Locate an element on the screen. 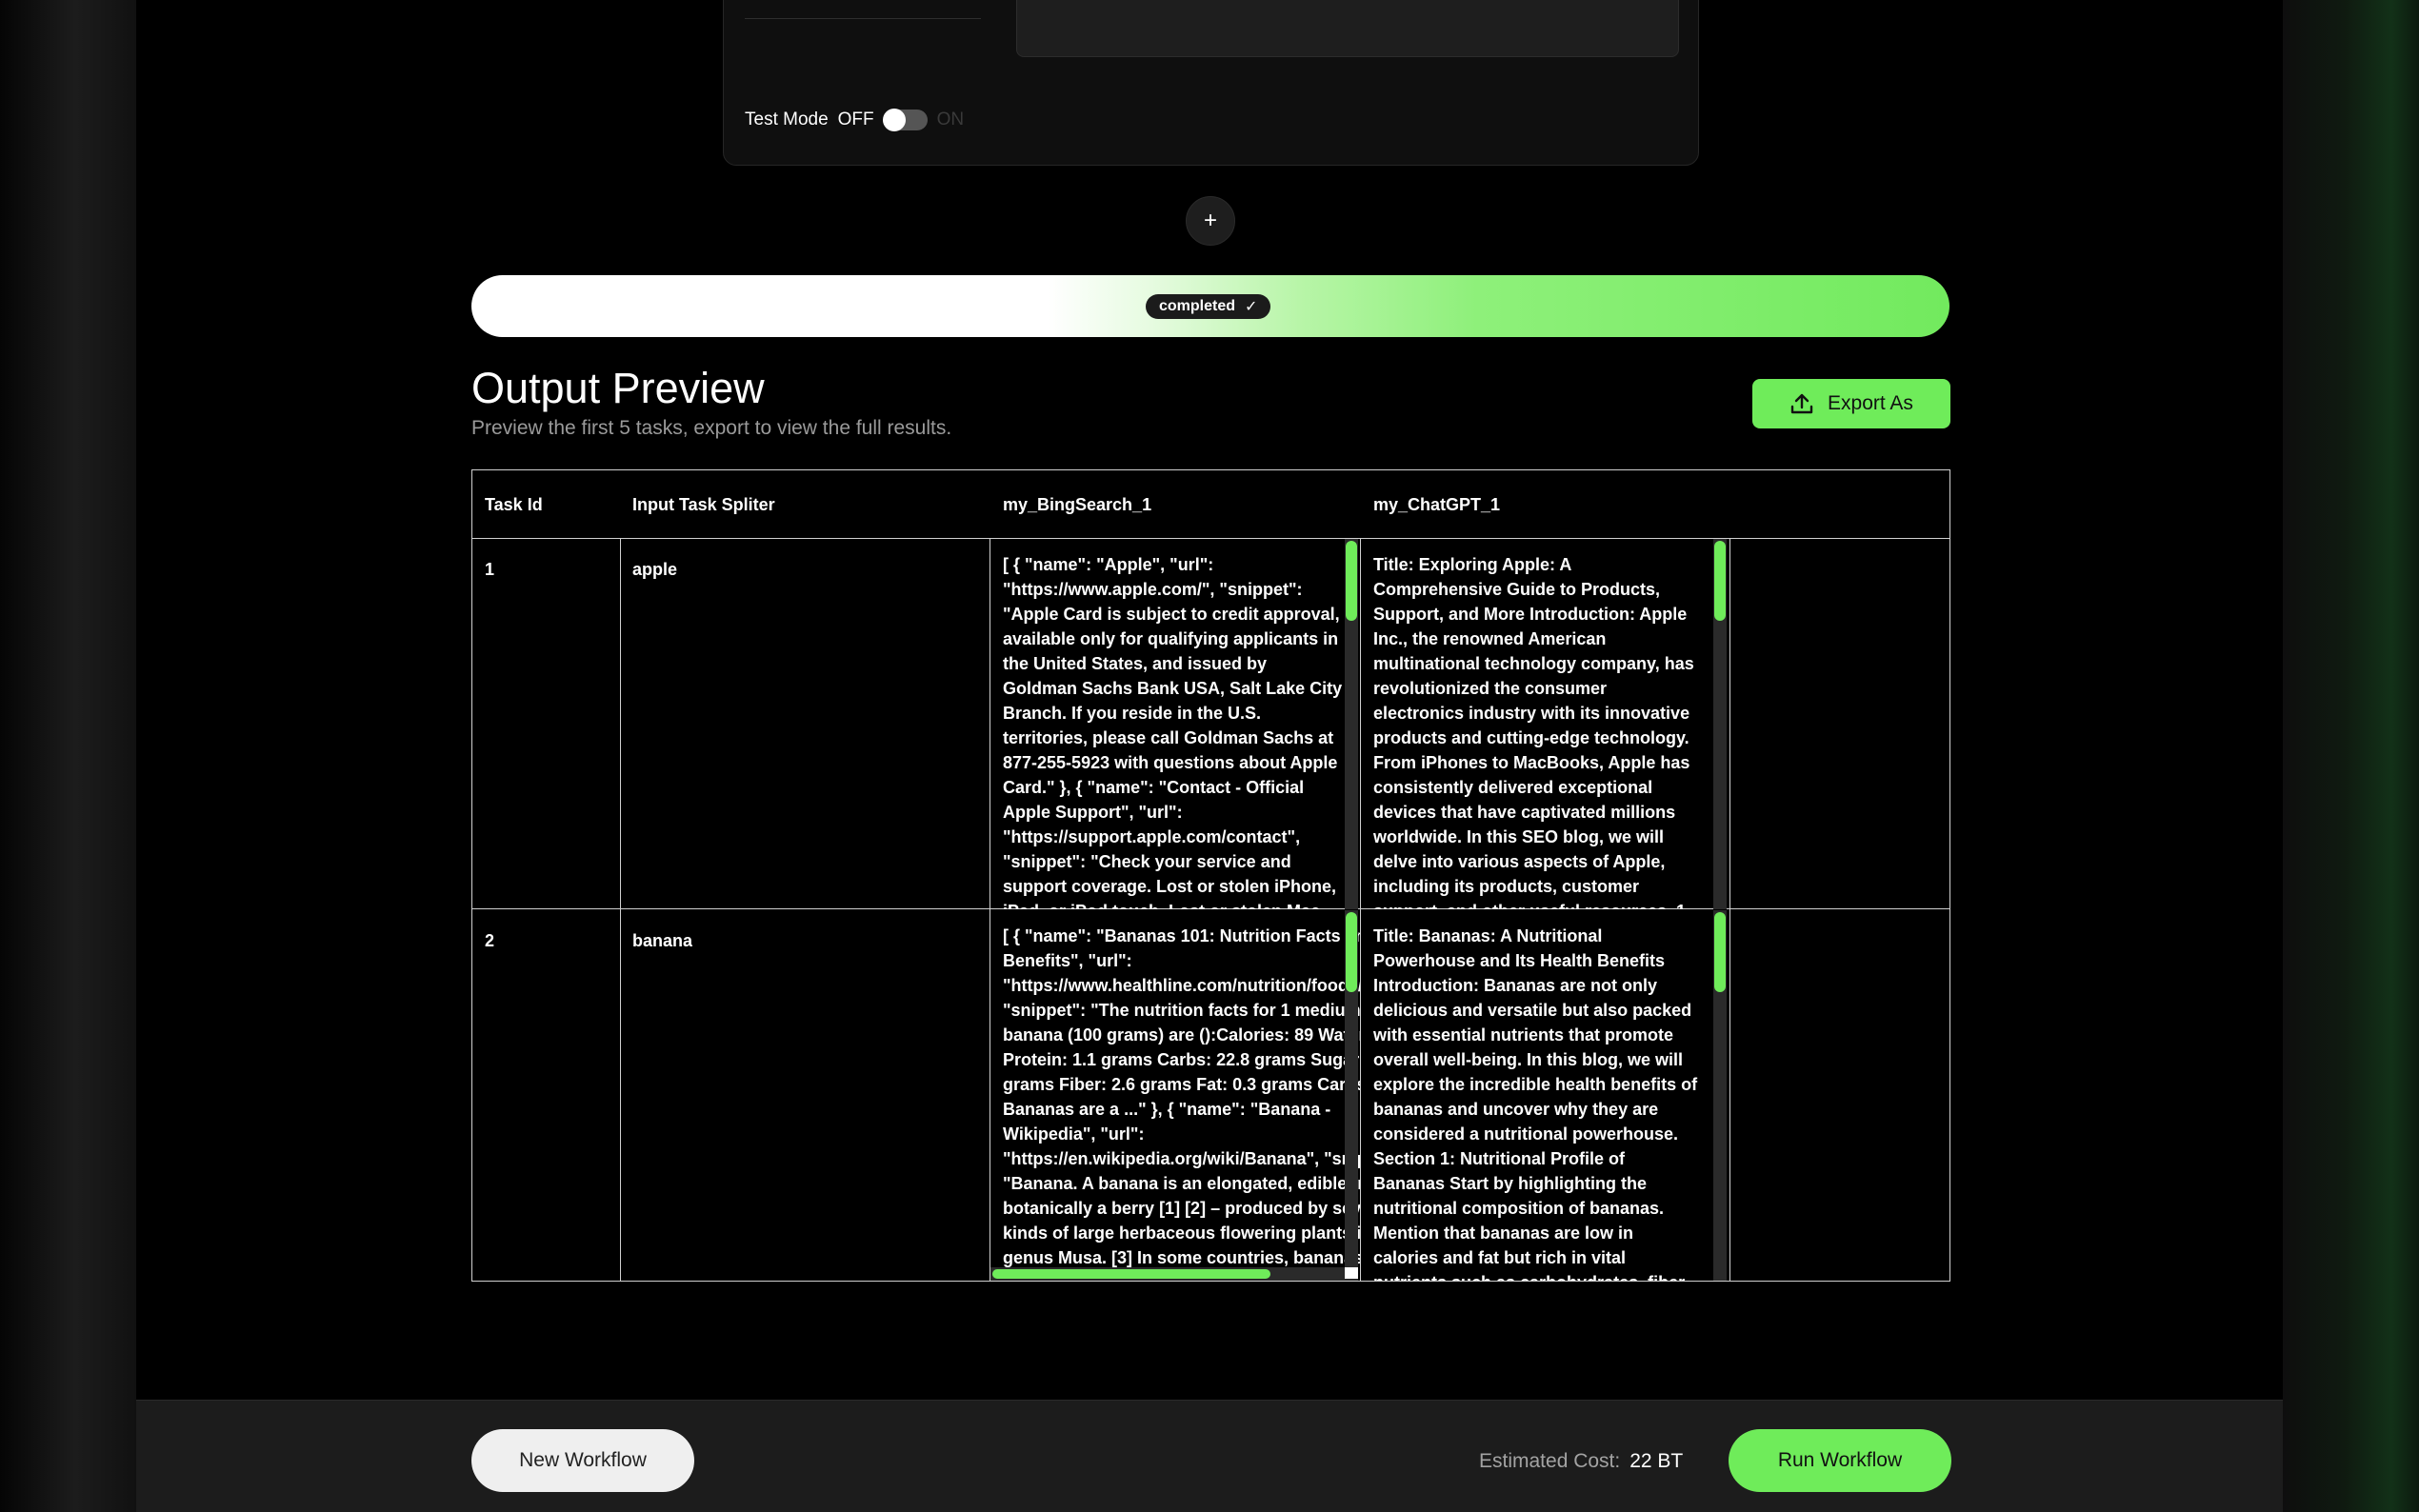 The image size is (2419, 1512). status-text: completed is located at coordinates (1197, 306).